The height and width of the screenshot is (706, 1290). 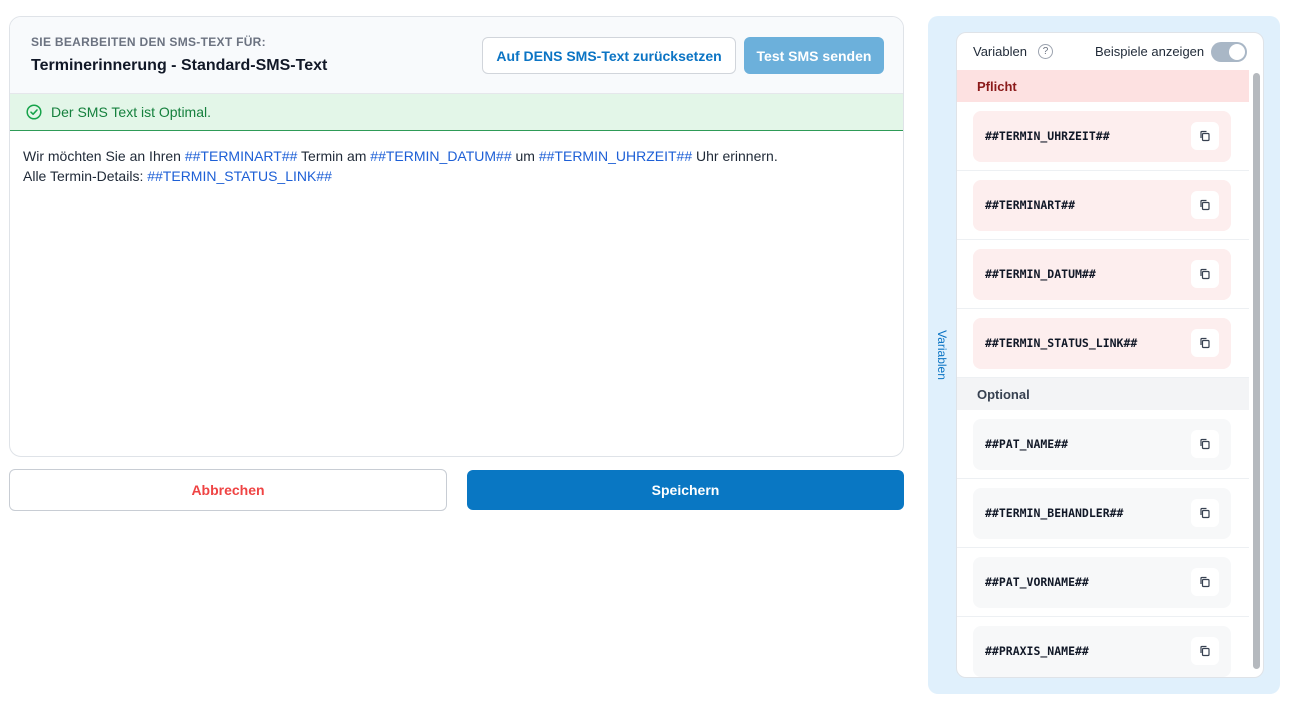 I want to click on variable-token: ##TERMIN_STATUS_LINK##, so click(x=239, y=176).